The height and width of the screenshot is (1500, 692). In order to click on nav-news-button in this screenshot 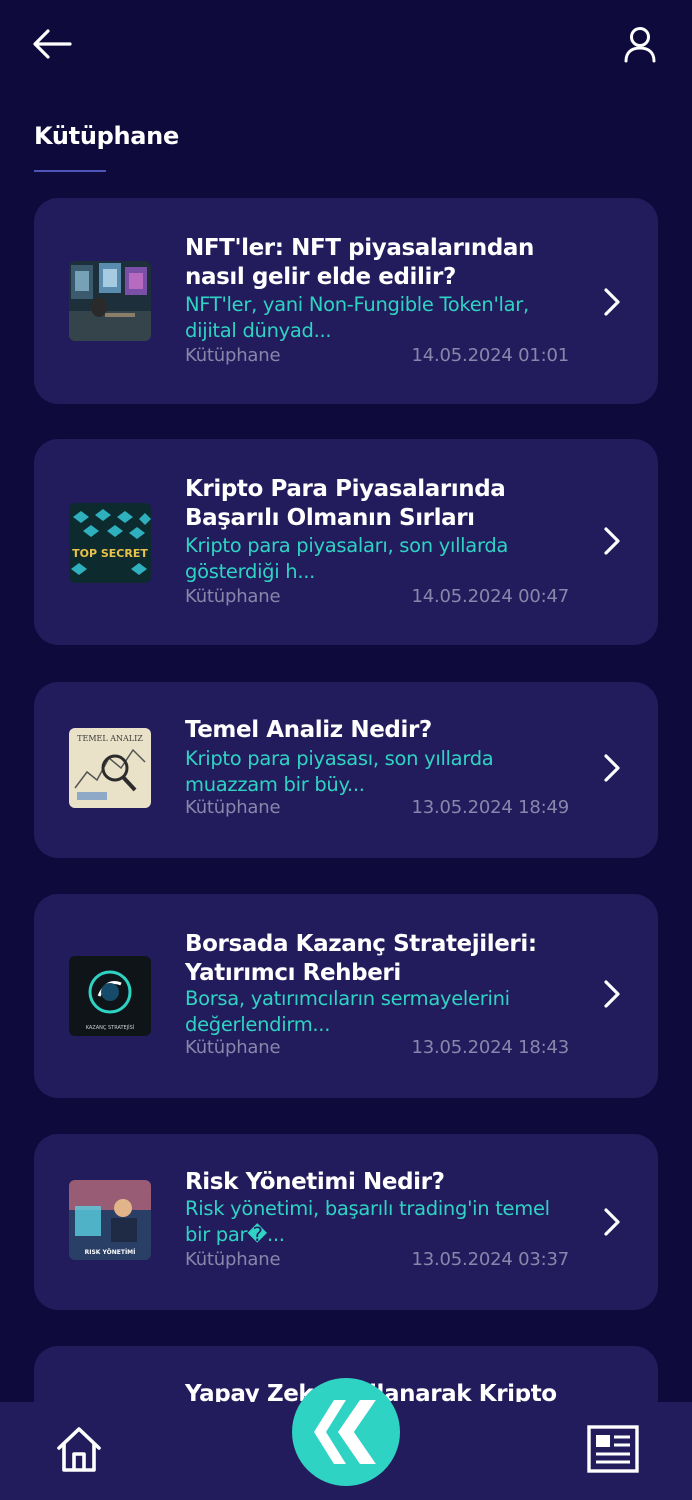, I will do `click(613, 1449)`.